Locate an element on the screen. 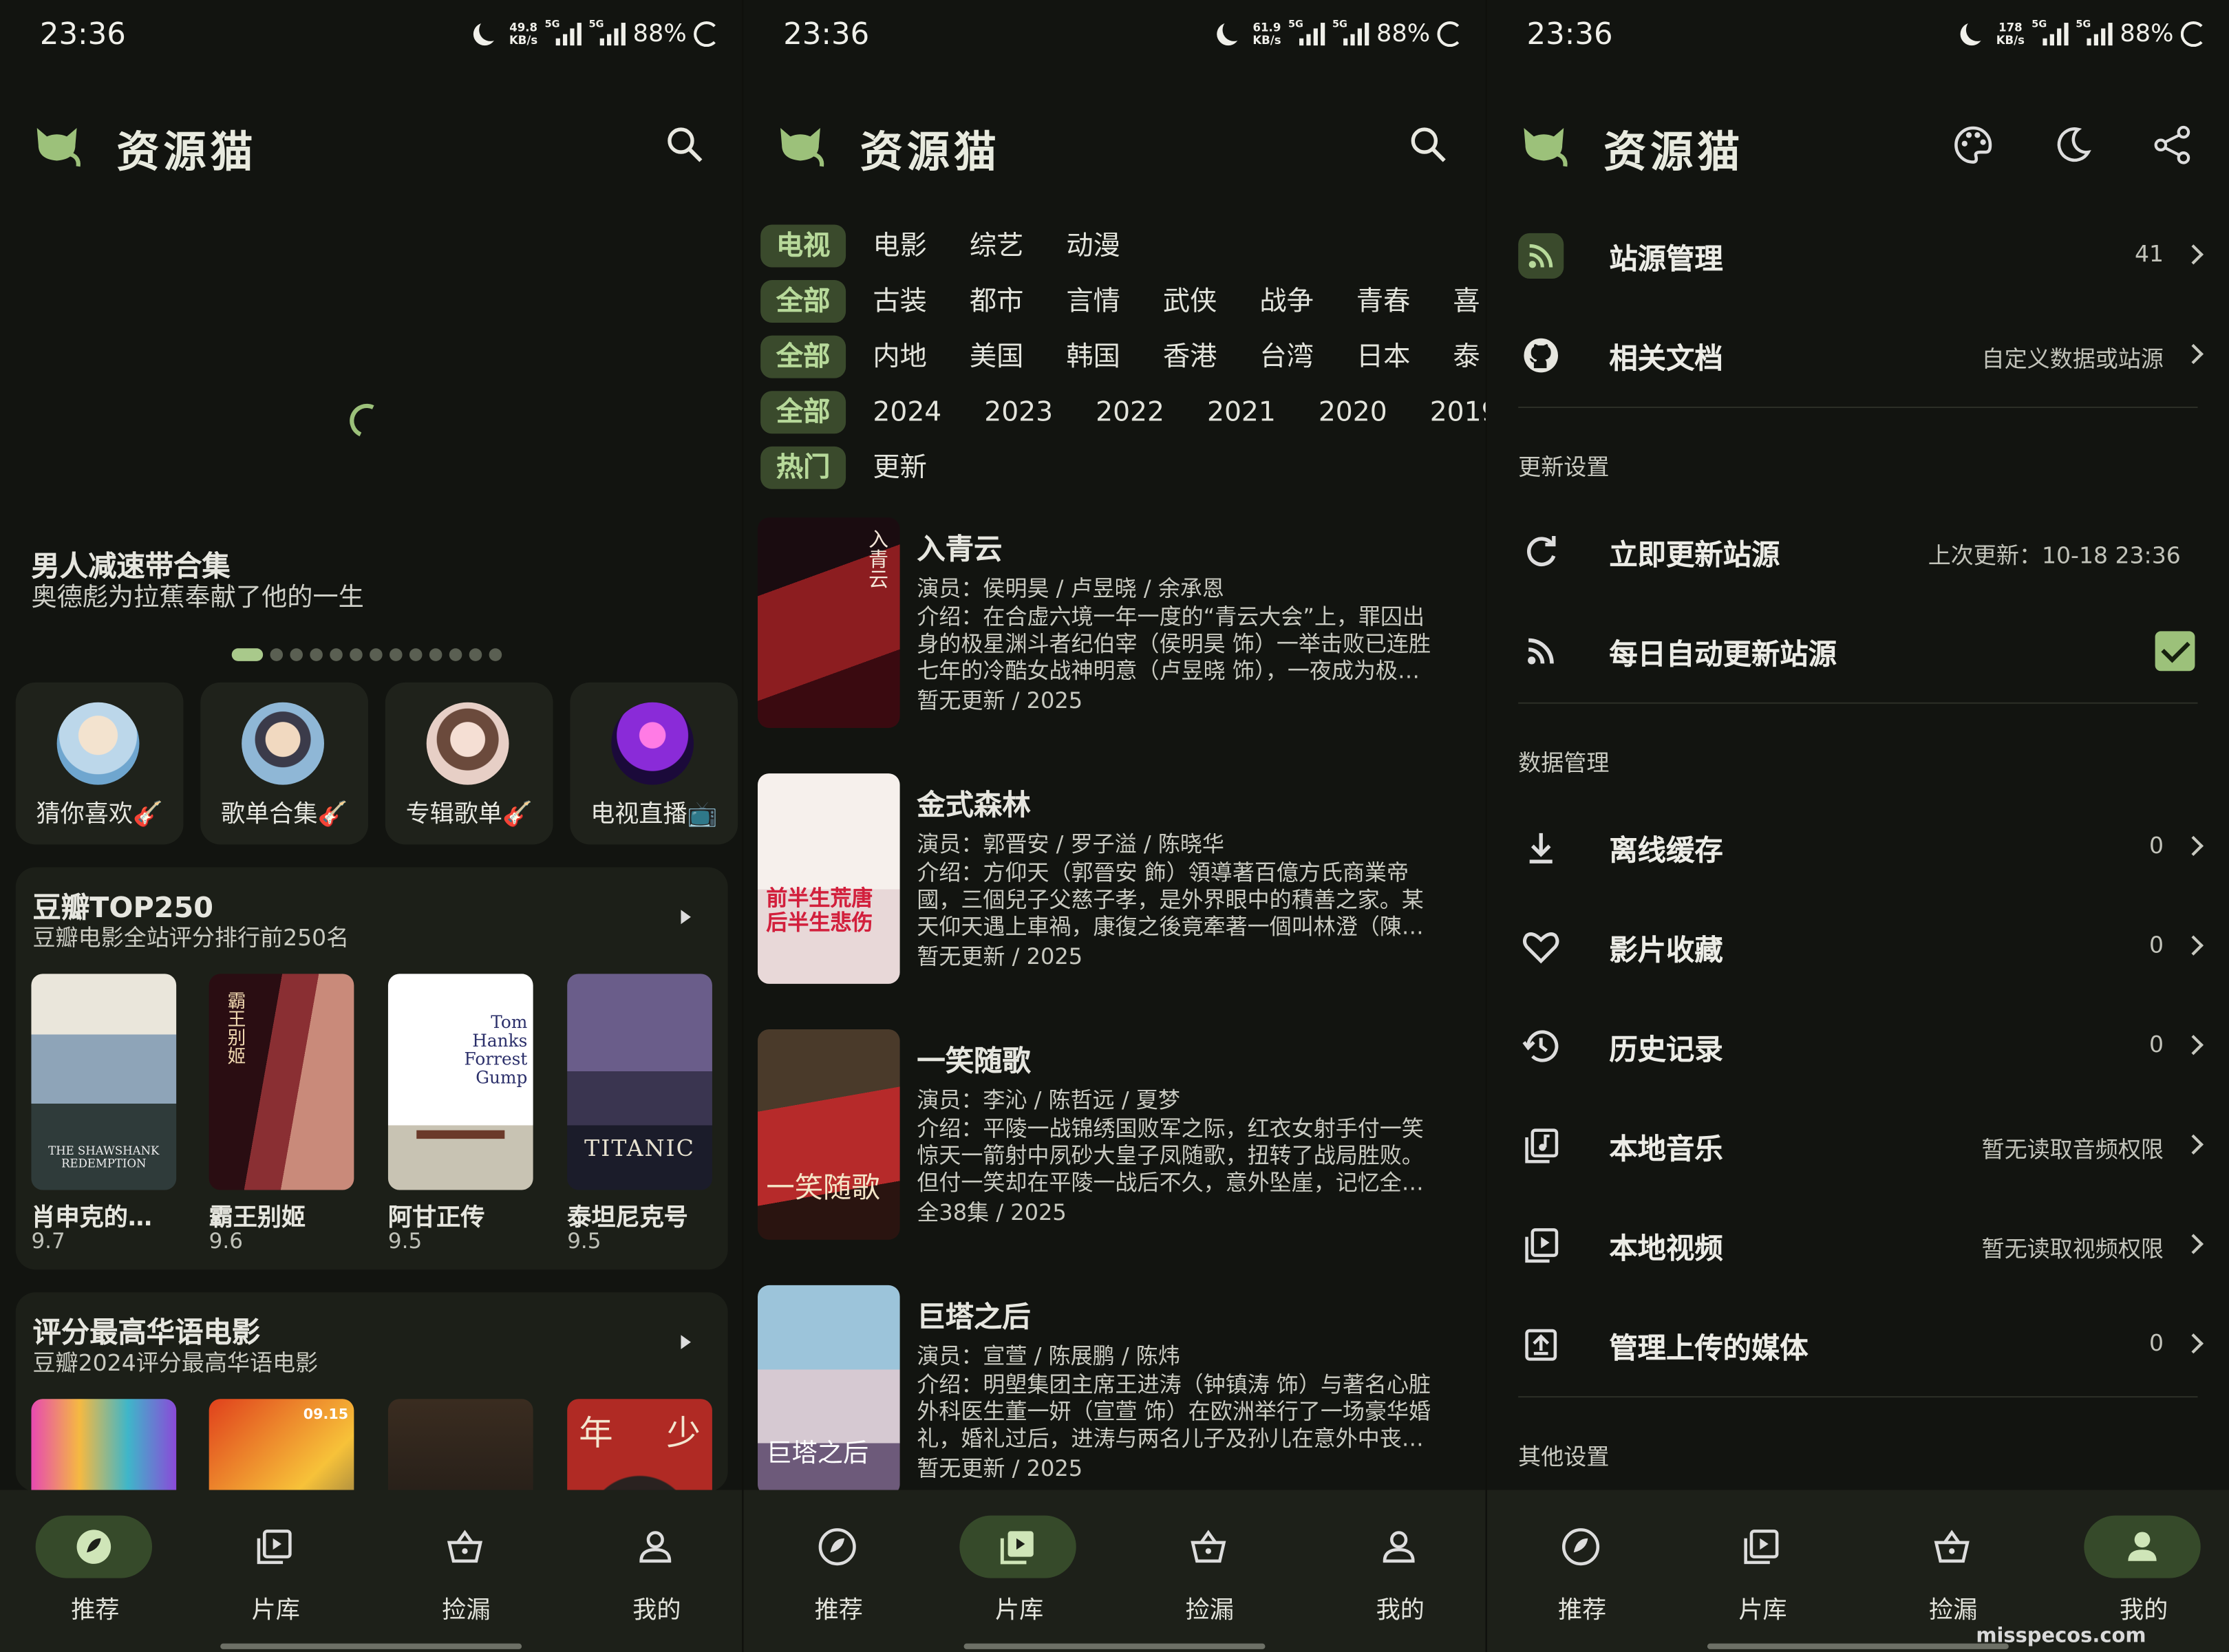 The height and width of the screenshot is (1652, 2229). dnd-moon-icon is located at coordinates (1234, 30).